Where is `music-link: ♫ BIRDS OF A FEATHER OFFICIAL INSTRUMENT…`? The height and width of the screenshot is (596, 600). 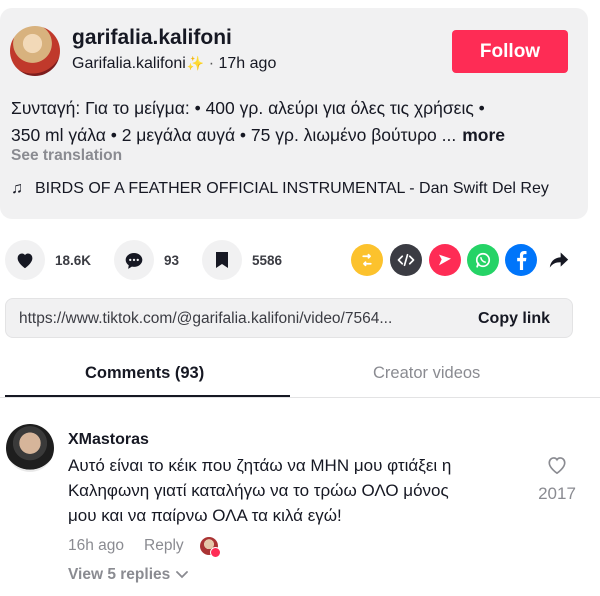 music-link: ♫ BIRDS OF A FEATHER OFFICIAL INSTRUMENT… is located at coordinates (280, 189).